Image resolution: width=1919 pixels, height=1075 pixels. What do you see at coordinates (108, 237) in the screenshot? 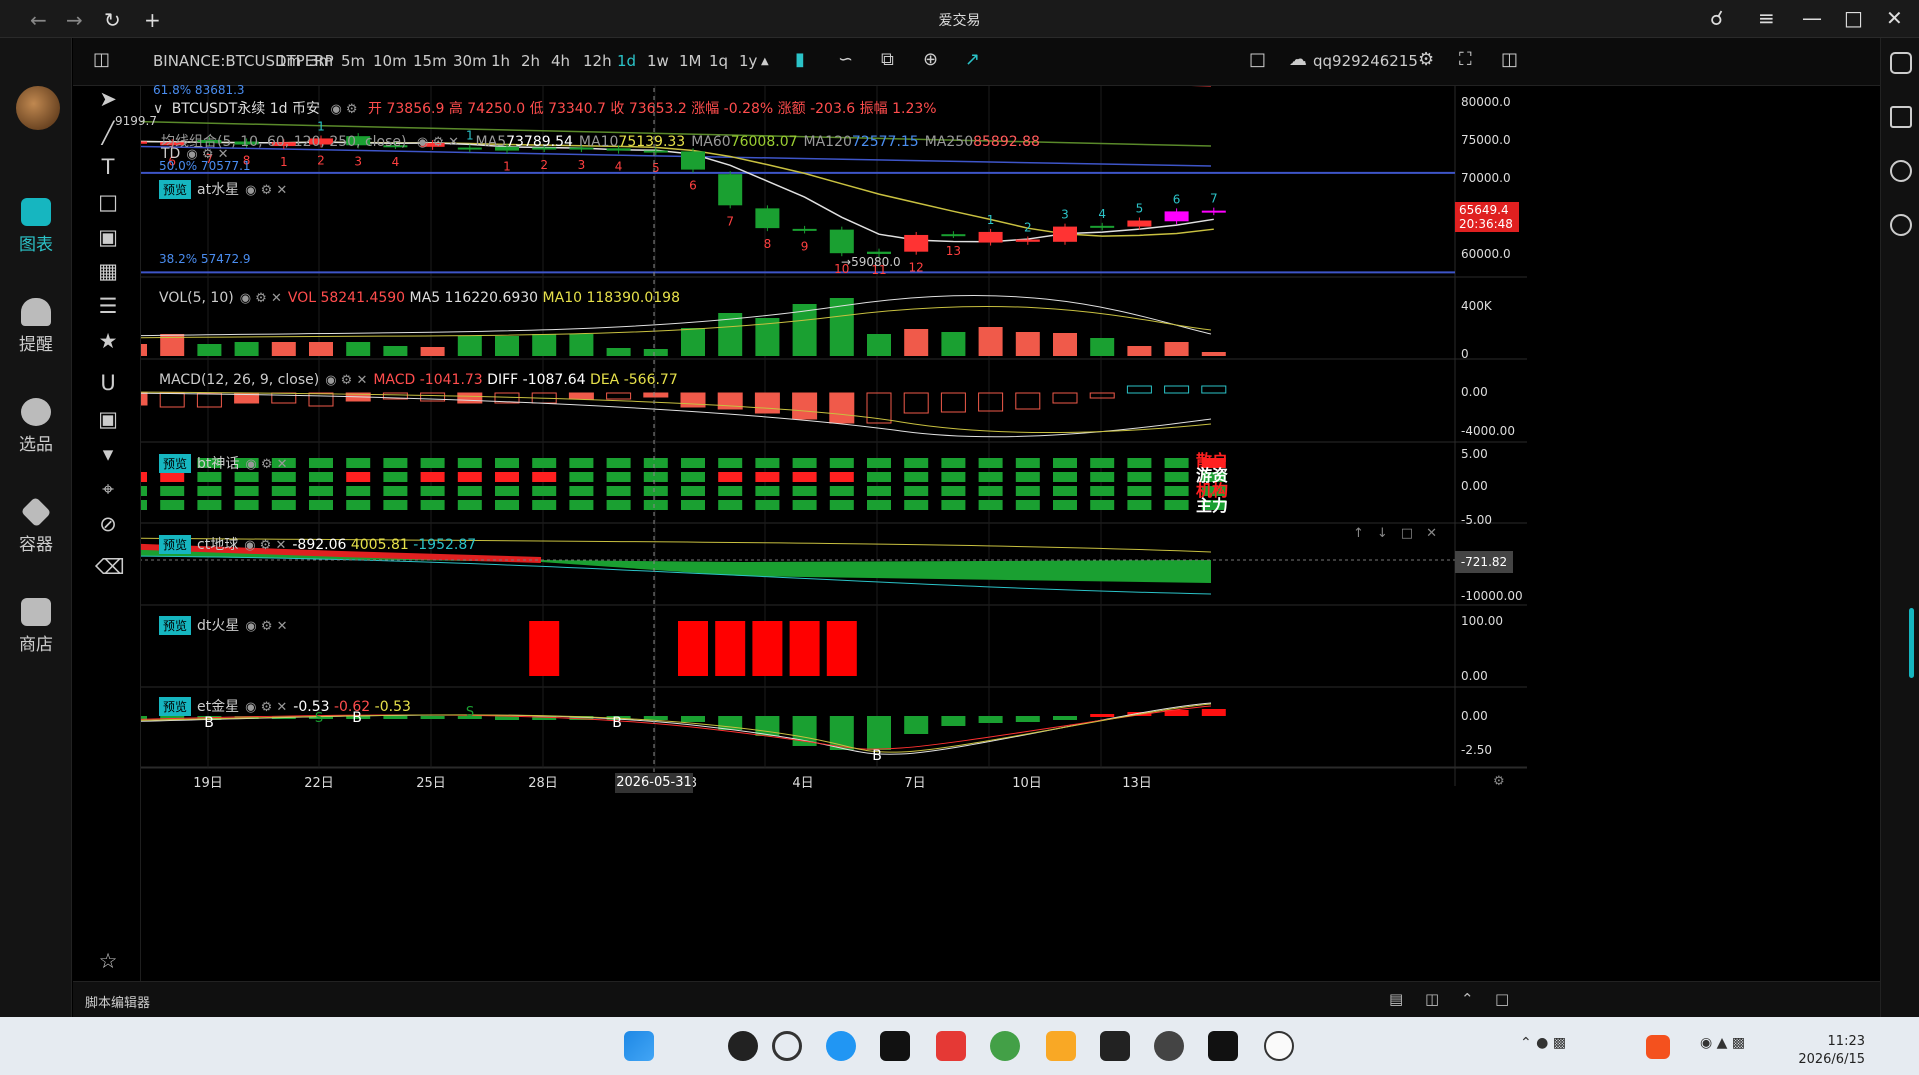
I see `measure-icon: ▣` at bounding box center [108, 237].